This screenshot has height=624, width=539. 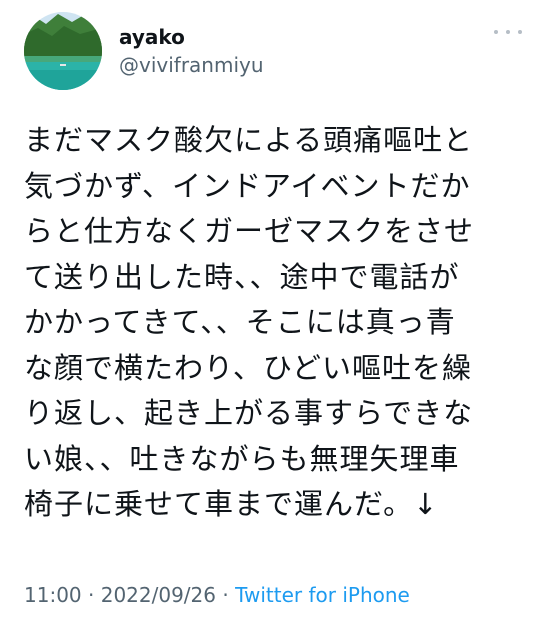 I want to click on tweet-date: 2022/09/26, so click(x=158, y=595).